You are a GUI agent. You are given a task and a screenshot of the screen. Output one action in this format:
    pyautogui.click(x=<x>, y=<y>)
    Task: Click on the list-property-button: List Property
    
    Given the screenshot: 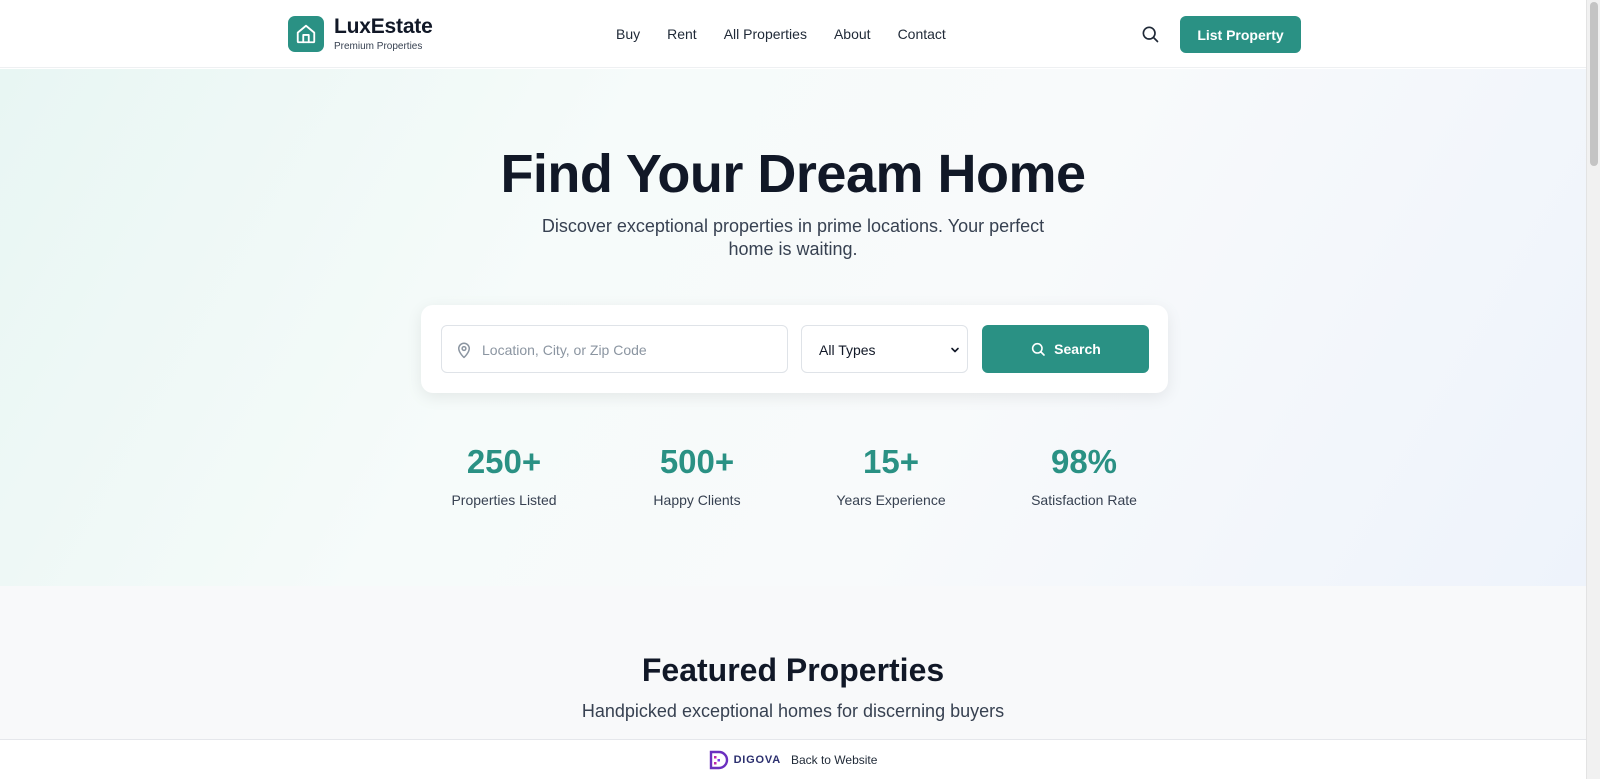 What is the action you would take?
    pyautogui.click(x=1240, y=34)
    